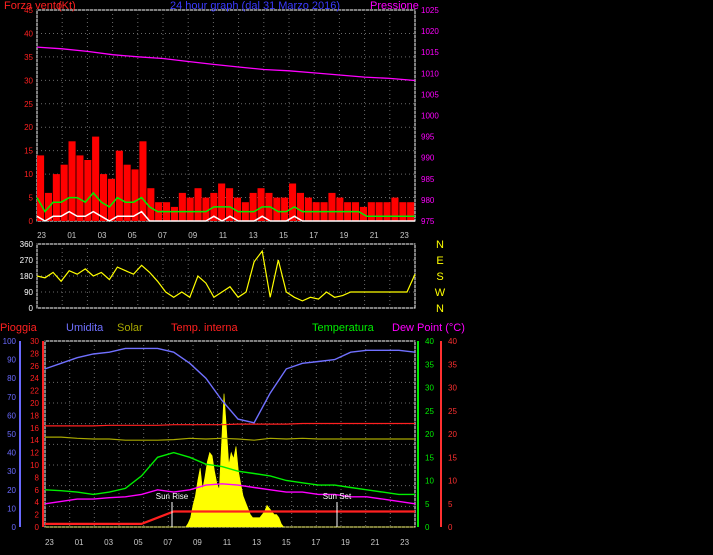 This screenshot has width=713, height=555. I want to click on wind-speed-tick: 0, so click(31, 221).